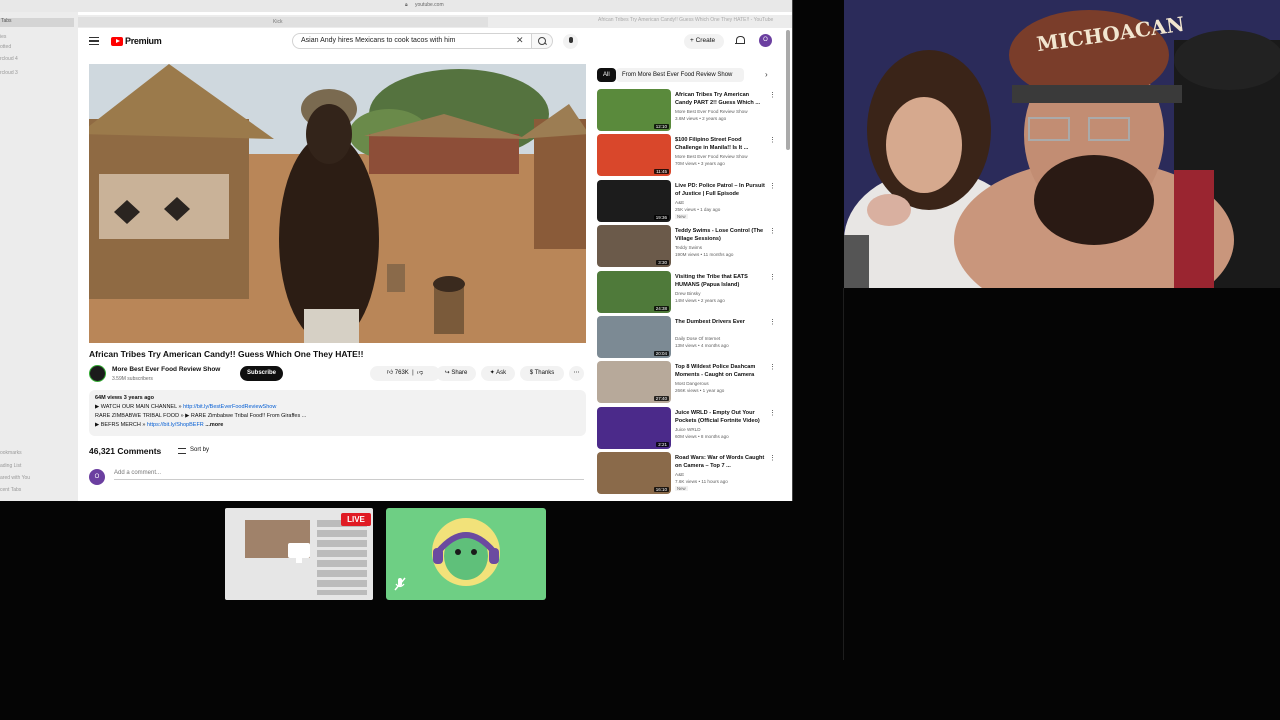  What do you see at coordinates (400, 584) in the screenshot?
I see `muted-microphone-icon` at bounding box center [400, 584].